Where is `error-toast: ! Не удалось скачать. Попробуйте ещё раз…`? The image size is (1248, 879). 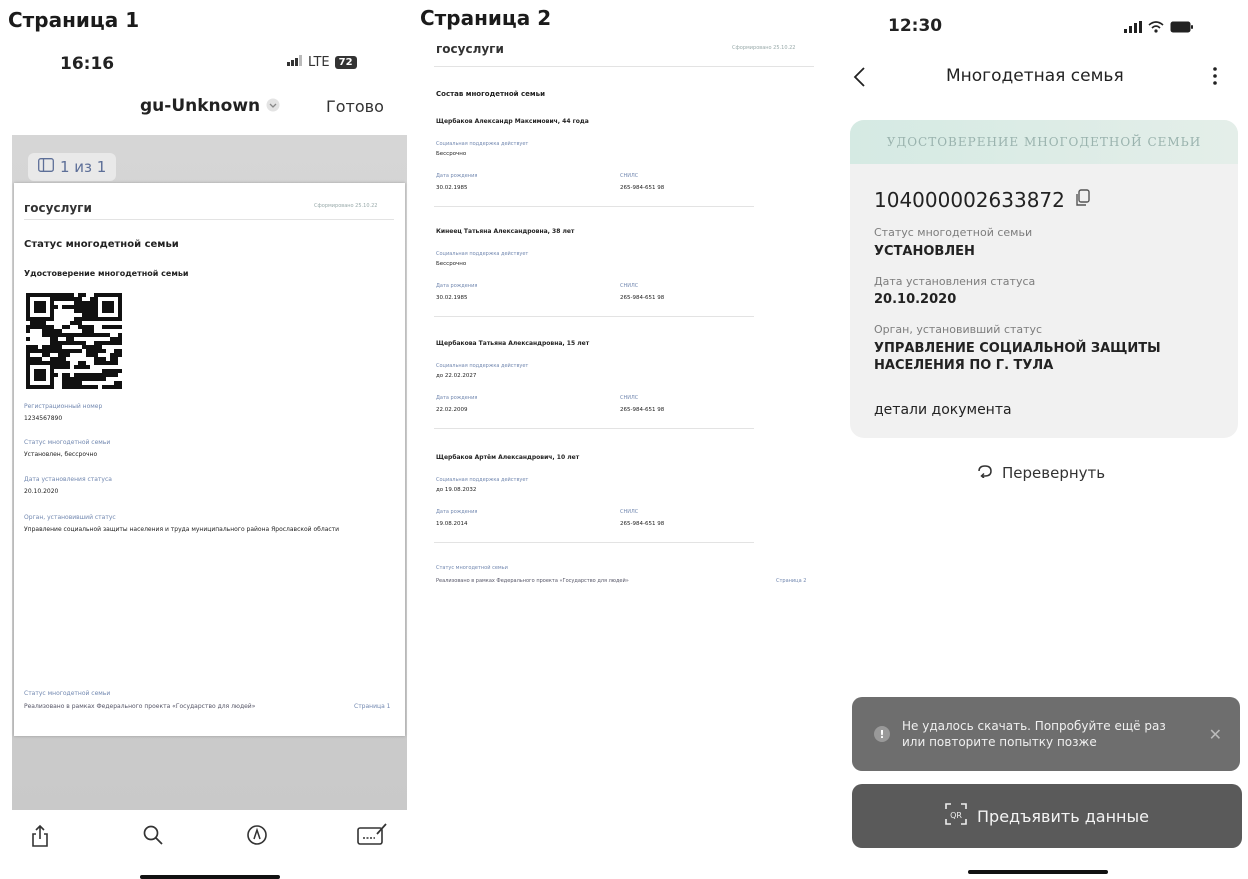 error-toast: ! Не удалось скачать. Попробуйте ещё раз… is located at coordinates (1046, 734).